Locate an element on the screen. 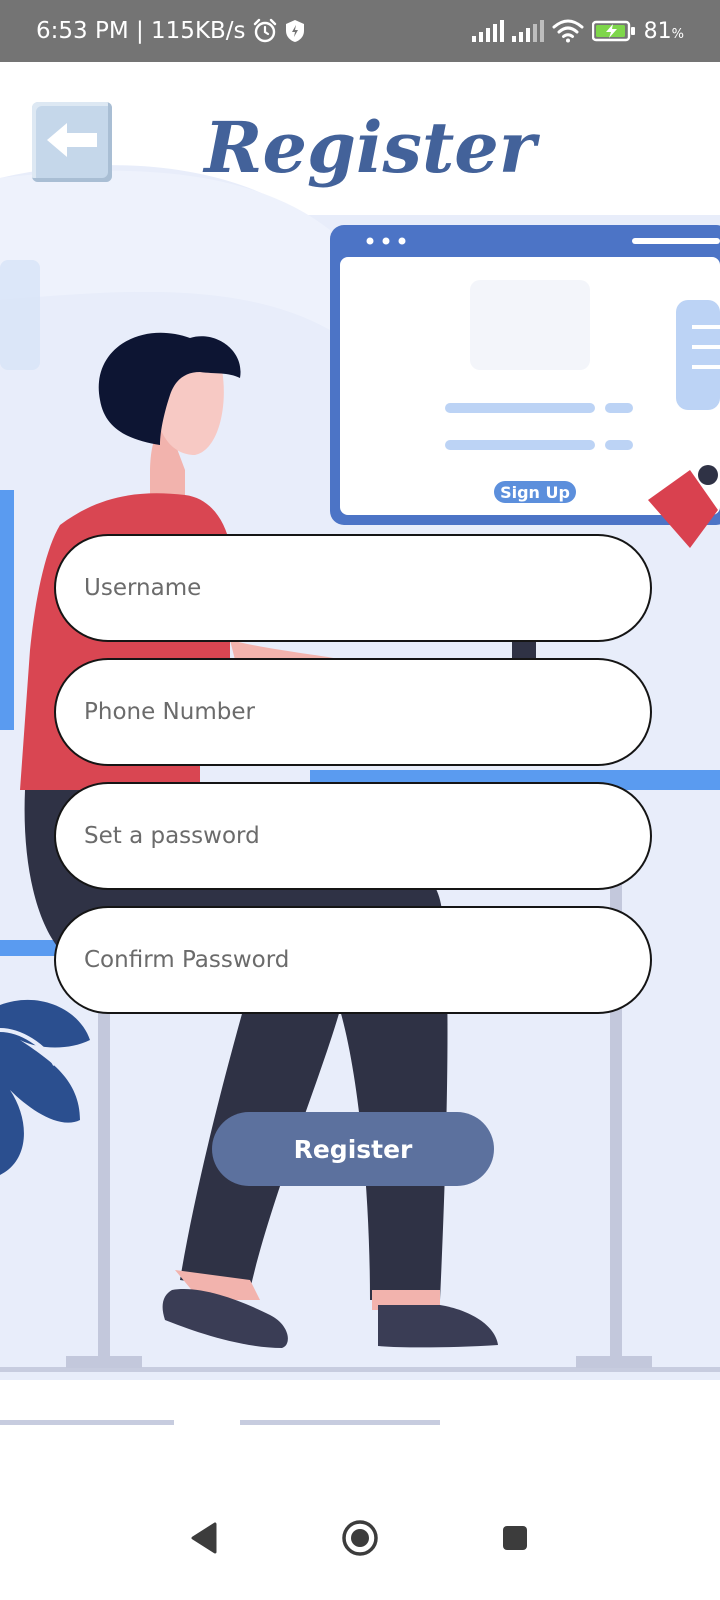  signup-badge: Sign Up is located at coordinates (535, 492).